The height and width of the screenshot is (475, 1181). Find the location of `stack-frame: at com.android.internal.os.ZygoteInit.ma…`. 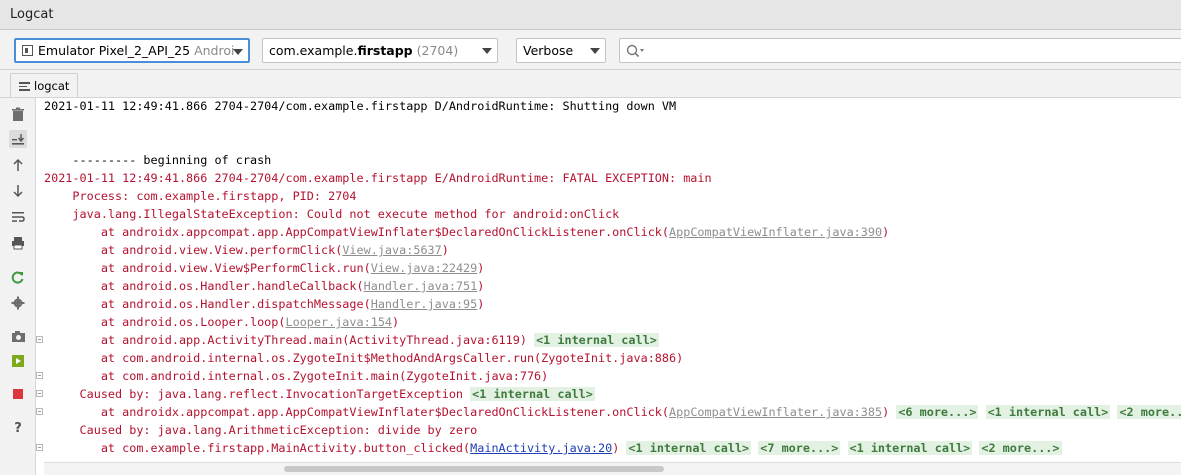

stack-frame: at com.android.internal.os.ZygoteInit.ma… is located at coordinates (296, 376).